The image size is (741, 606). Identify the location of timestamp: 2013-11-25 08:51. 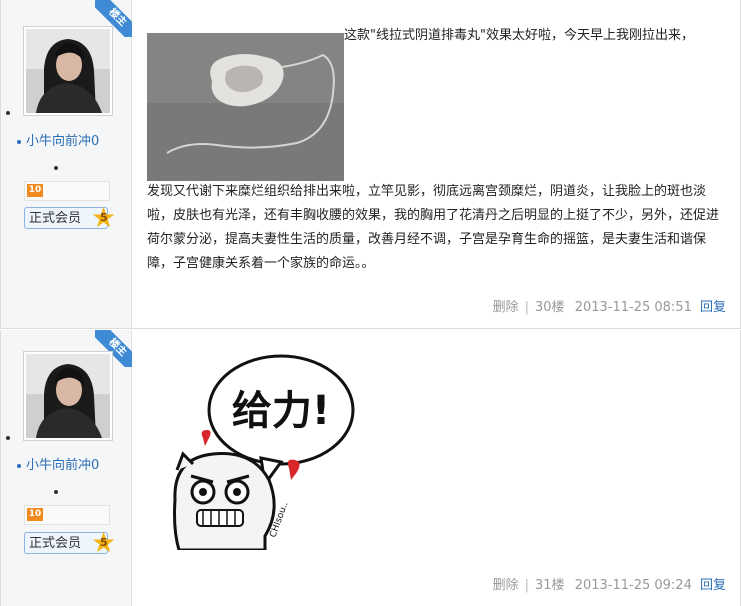
(633, 307).